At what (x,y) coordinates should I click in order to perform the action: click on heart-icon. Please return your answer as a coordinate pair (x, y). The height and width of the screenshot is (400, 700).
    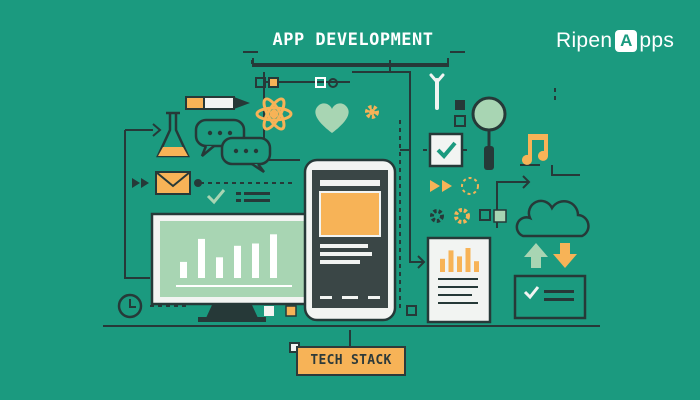
    Looking at the image, I should click on (332, 118).